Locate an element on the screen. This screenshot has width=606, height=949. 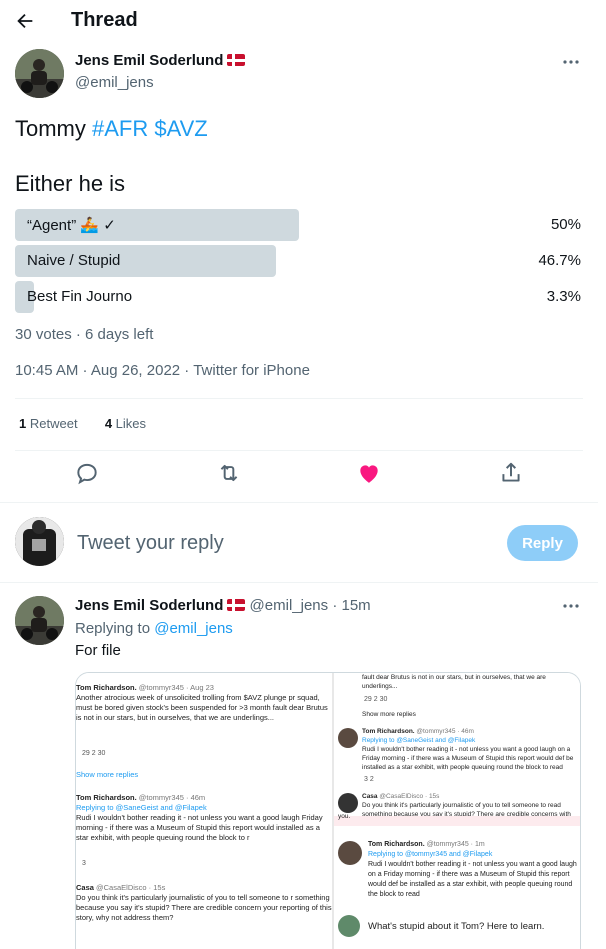
retweets-stat: 1 Retweet is located at coordinates (48, 423).